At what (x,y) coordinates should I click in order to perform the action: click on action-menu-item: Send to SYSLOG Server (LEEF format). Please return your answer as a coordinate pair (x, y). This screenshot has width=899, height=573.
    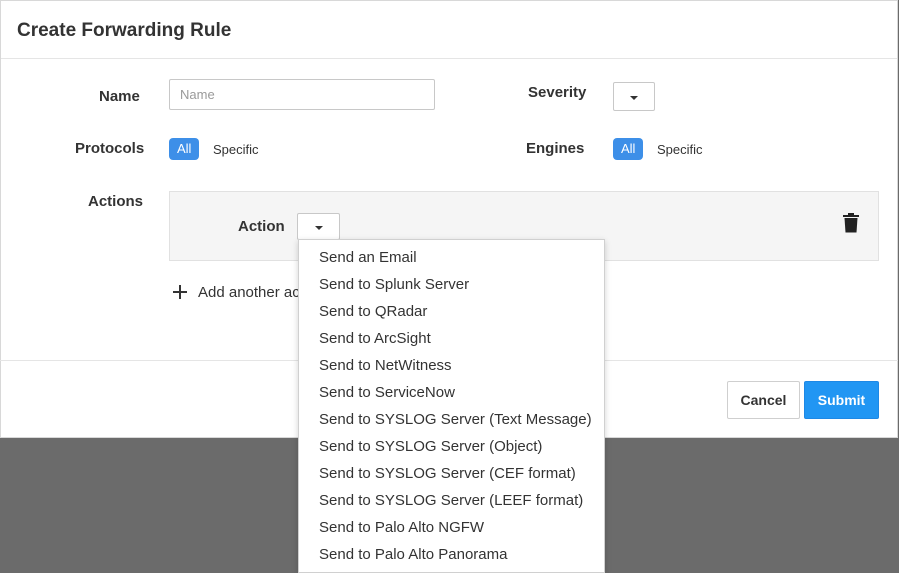
    Looking at the image, I should click on (451, 500).